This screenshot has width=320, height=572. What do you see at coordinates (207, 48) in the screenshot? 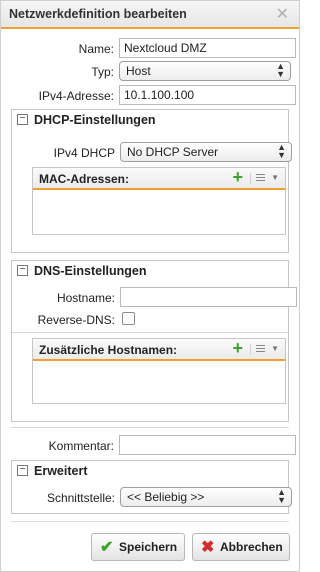
I see `name-input: Nextcloud DMZ` at bounding box center [207, 48].